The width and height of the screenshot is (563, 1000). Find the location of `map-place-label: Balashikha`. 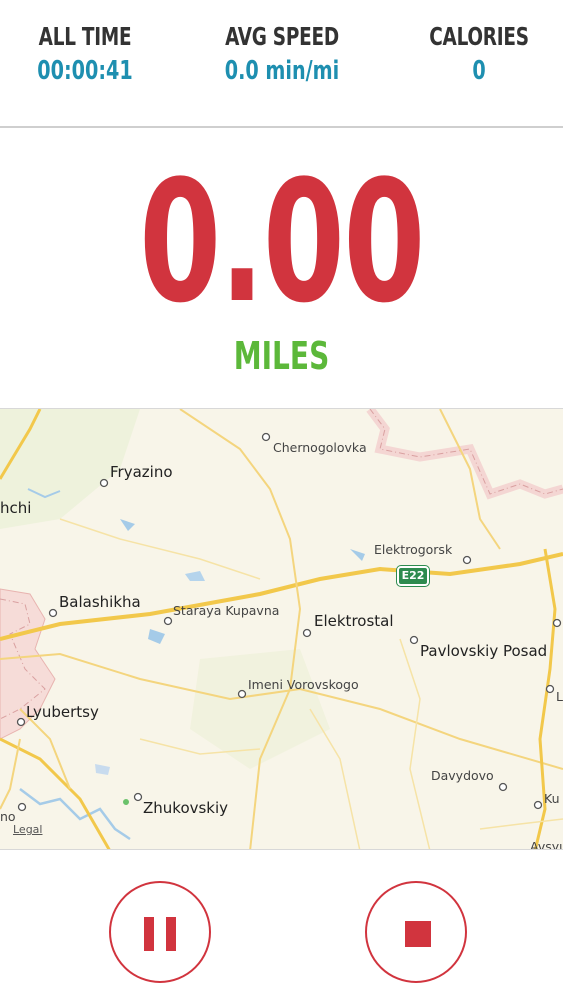

map-place-label: Balashikha is located at coordinates (100, 602).